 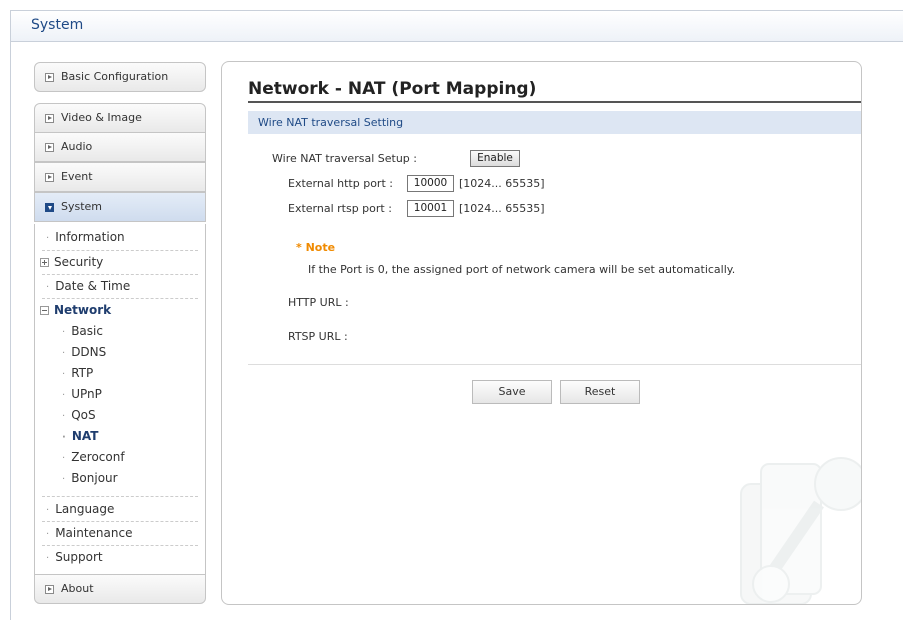 I want to click on section-title: Wire NAT traversal Setting, so click(x=331, y=122).